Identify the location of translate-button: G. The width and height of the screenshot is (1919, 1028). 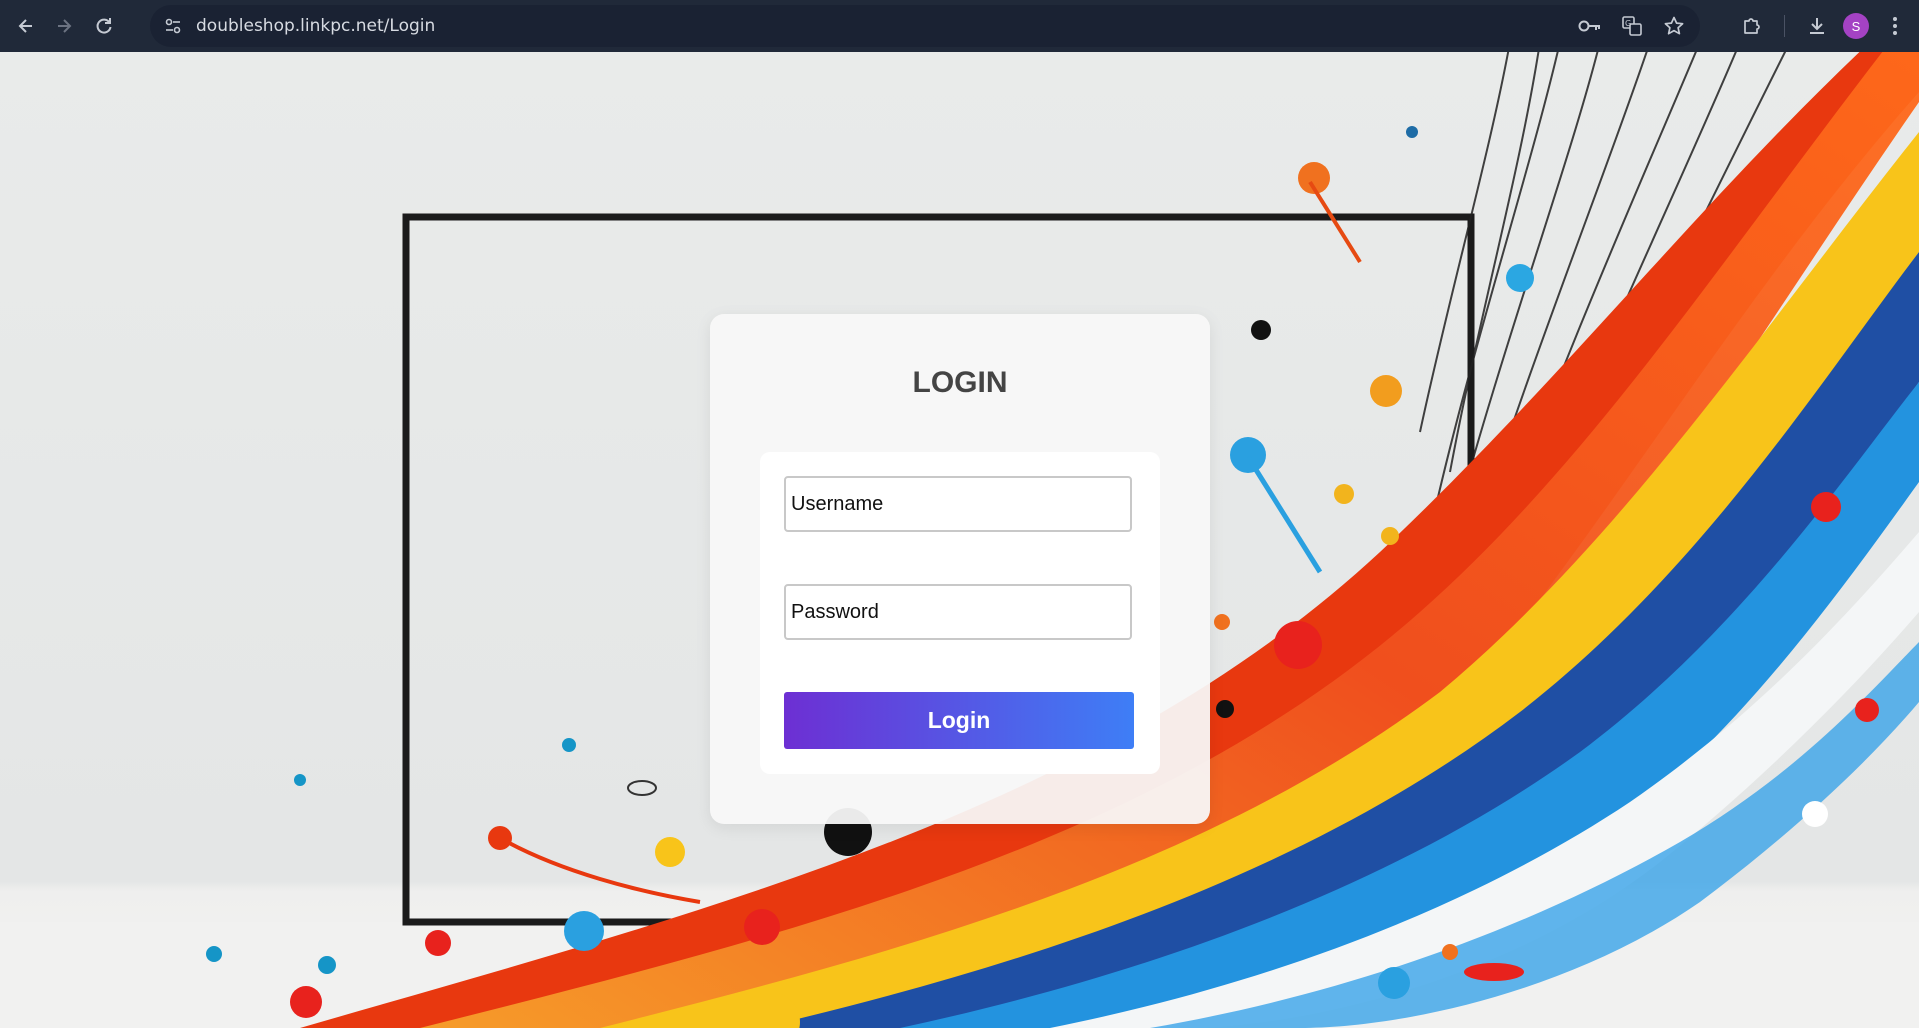
(1632, 26).